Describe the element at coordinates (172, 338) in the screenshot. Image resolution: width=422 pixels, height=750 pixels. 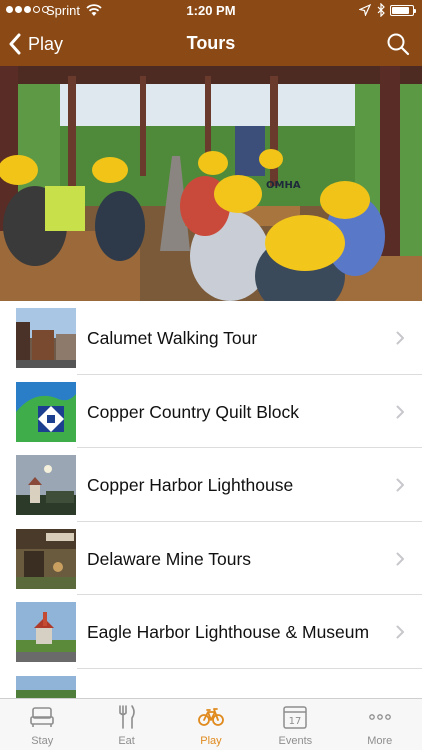
I see `tour-title: Calumet Walking Tour` at that location.